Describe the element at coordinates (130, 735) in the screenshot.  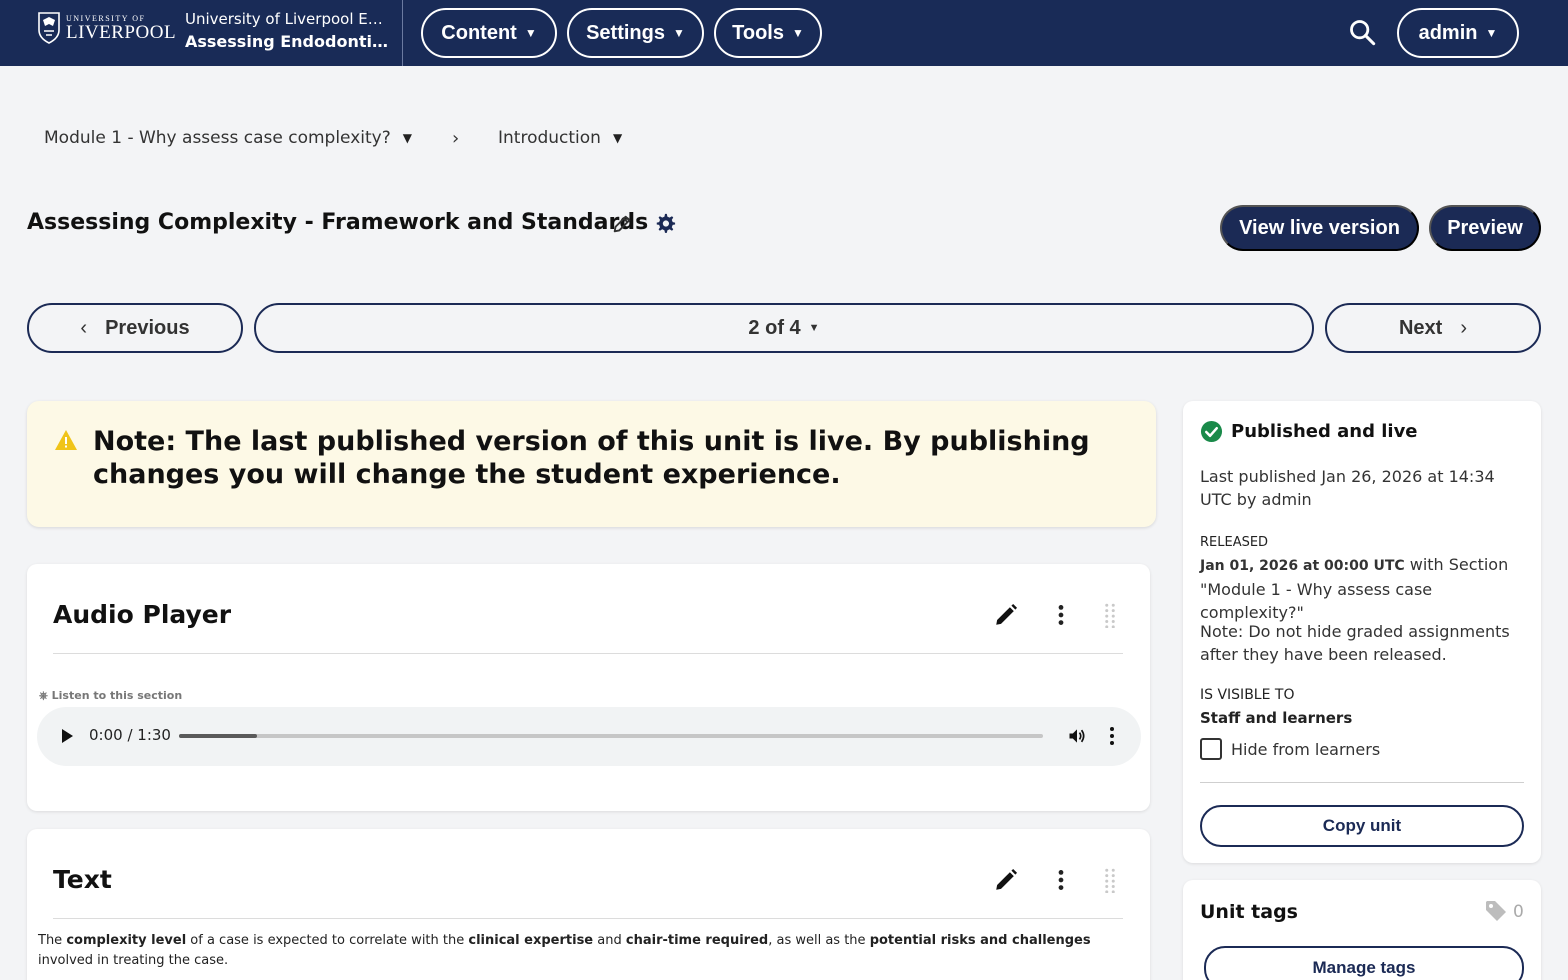
I see `audio-time: 0:00 / 1:30` at that location.